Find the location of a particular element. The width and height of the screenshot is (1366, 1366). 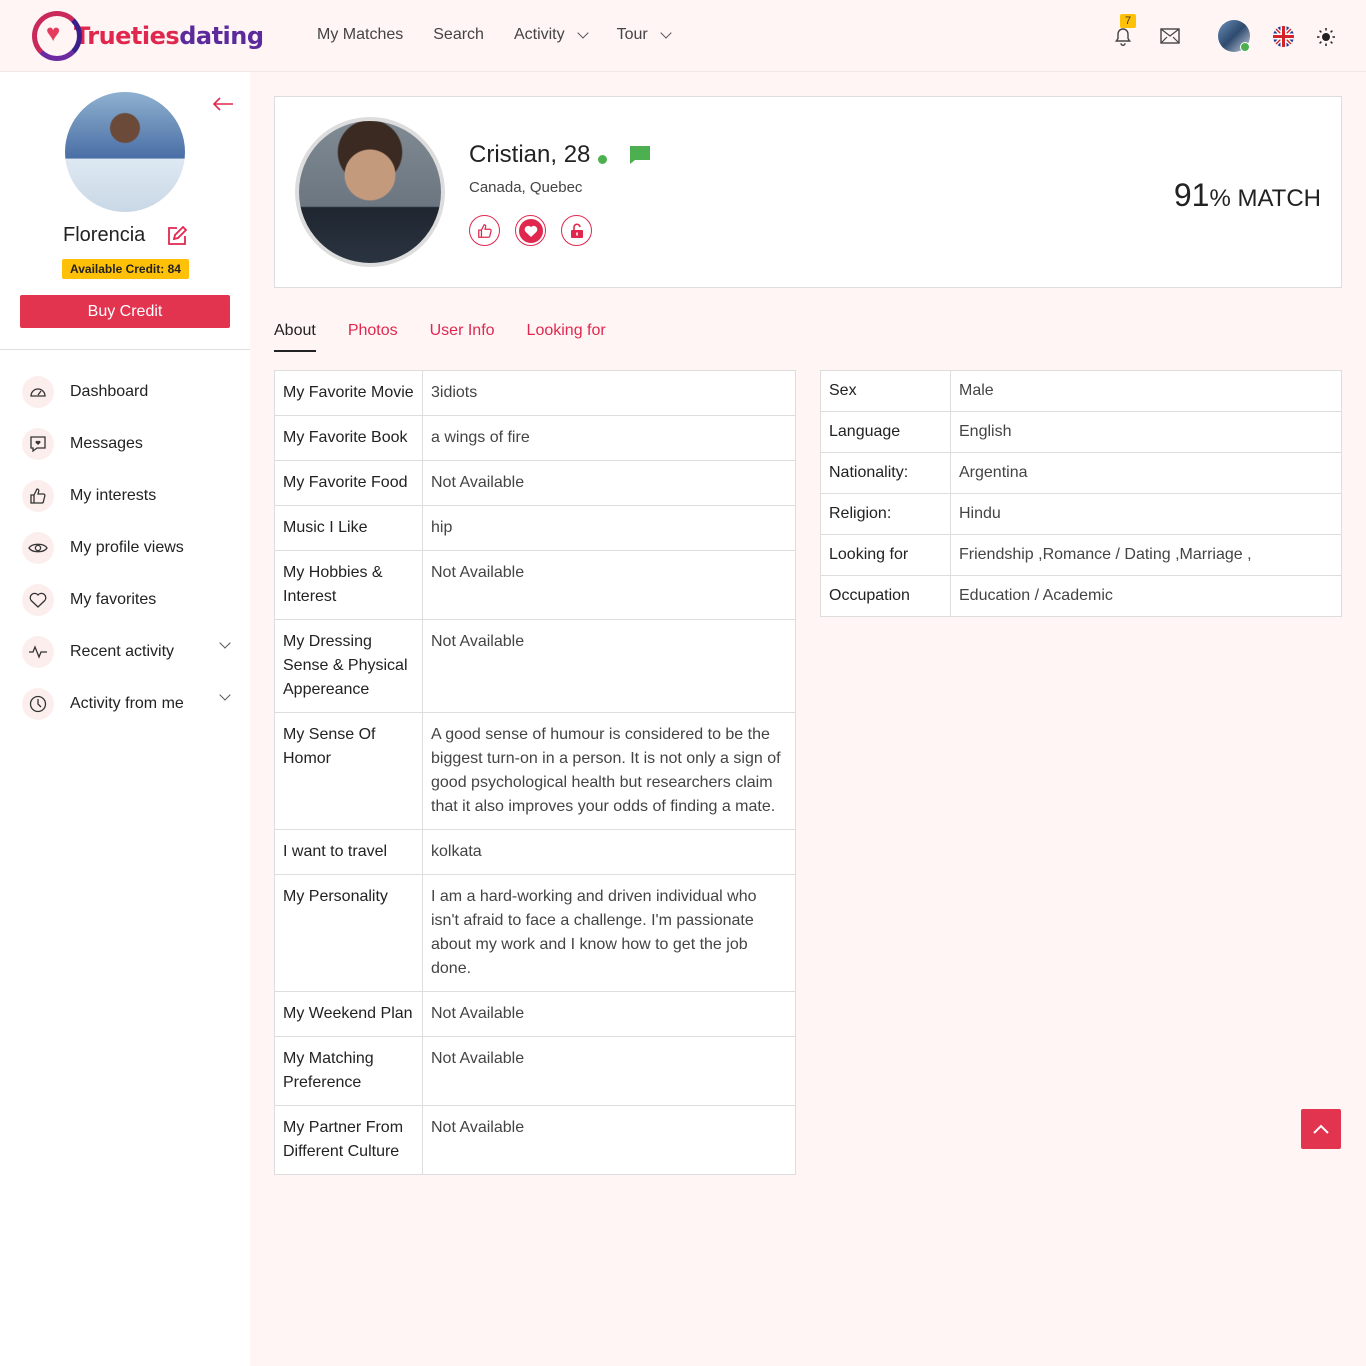

like-button is located at coordinates (484, 230).